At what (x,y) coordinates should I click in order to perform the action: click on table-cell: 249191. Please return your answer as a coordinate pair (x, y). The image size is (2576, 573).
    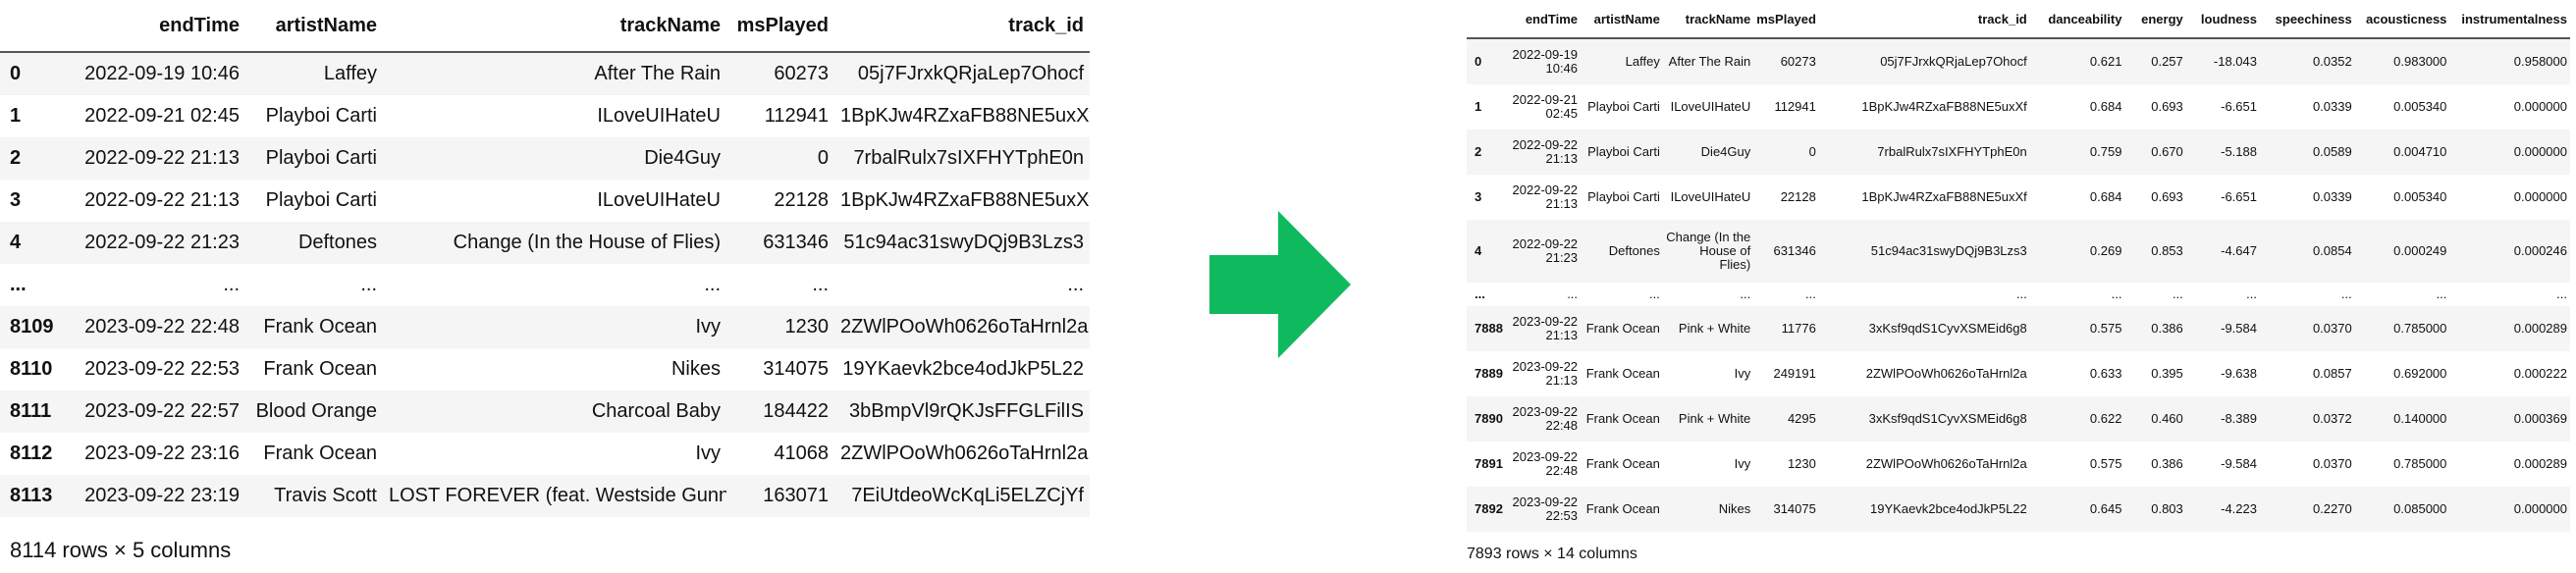
    Looking at the image, I should click on (1794, 373).